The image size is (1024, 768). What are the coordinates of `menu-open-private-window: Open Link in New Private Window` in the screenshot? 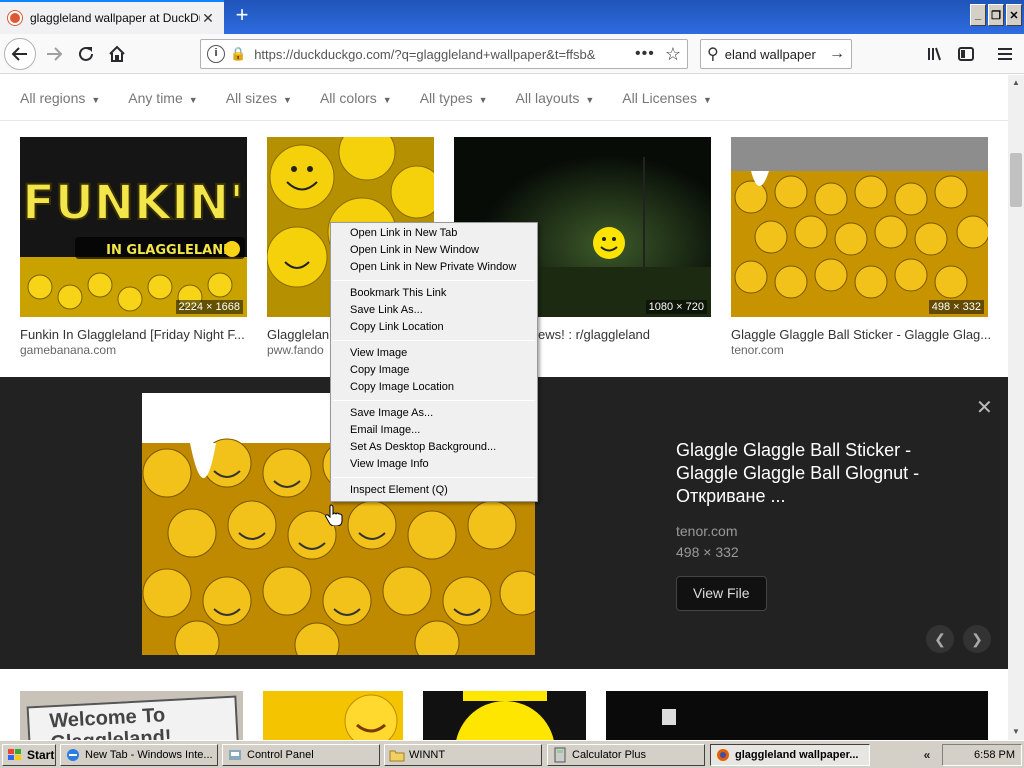 It's located at (434, 267).